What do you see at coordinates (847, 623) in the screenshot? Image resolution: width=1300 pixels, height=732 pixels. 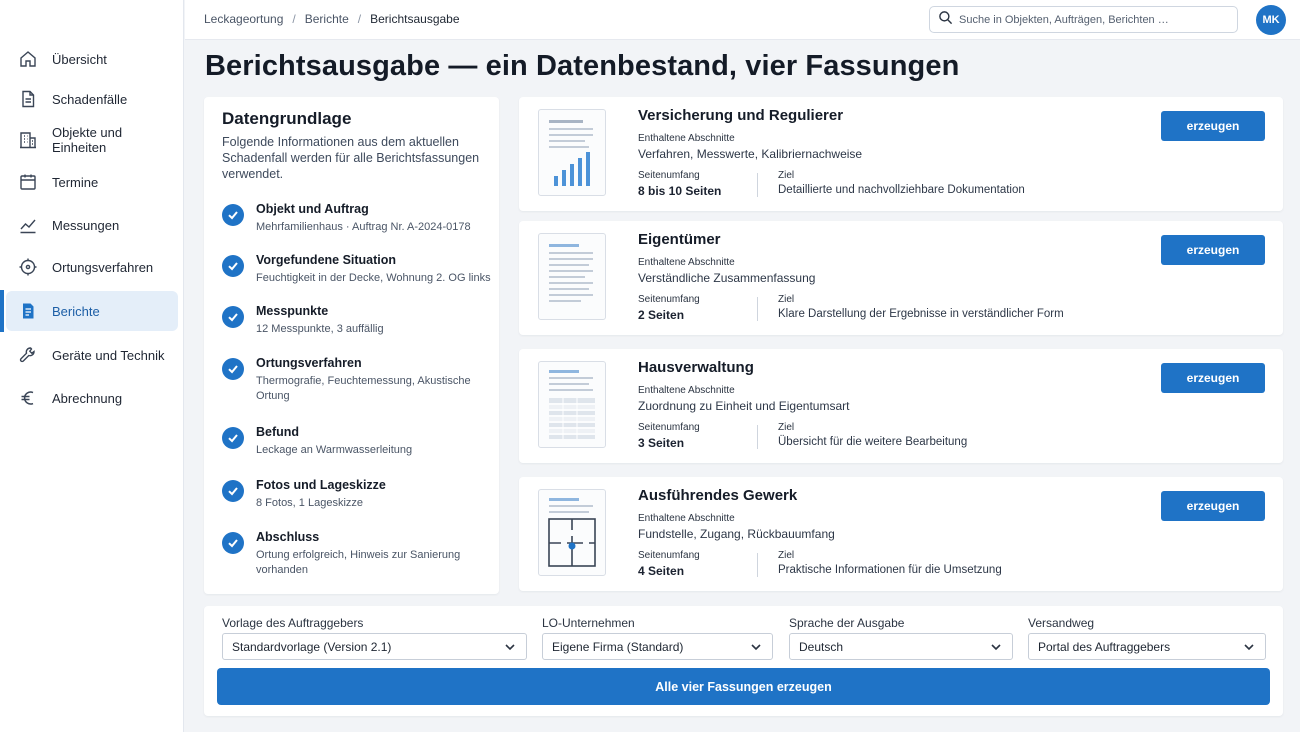 I see `language-label: Sprache der Ausgabe` at bounding box center [847, 623].